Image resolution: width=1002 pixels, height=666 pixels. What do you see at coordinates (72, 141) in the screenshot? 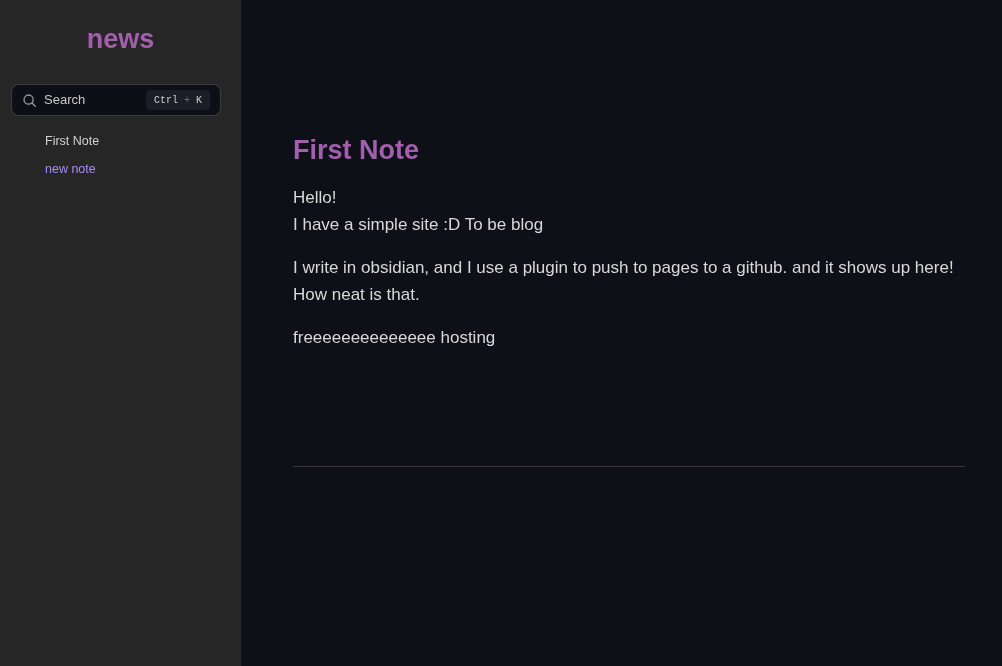
I see `nav-link: First Note` at bounding box center [72, 141].